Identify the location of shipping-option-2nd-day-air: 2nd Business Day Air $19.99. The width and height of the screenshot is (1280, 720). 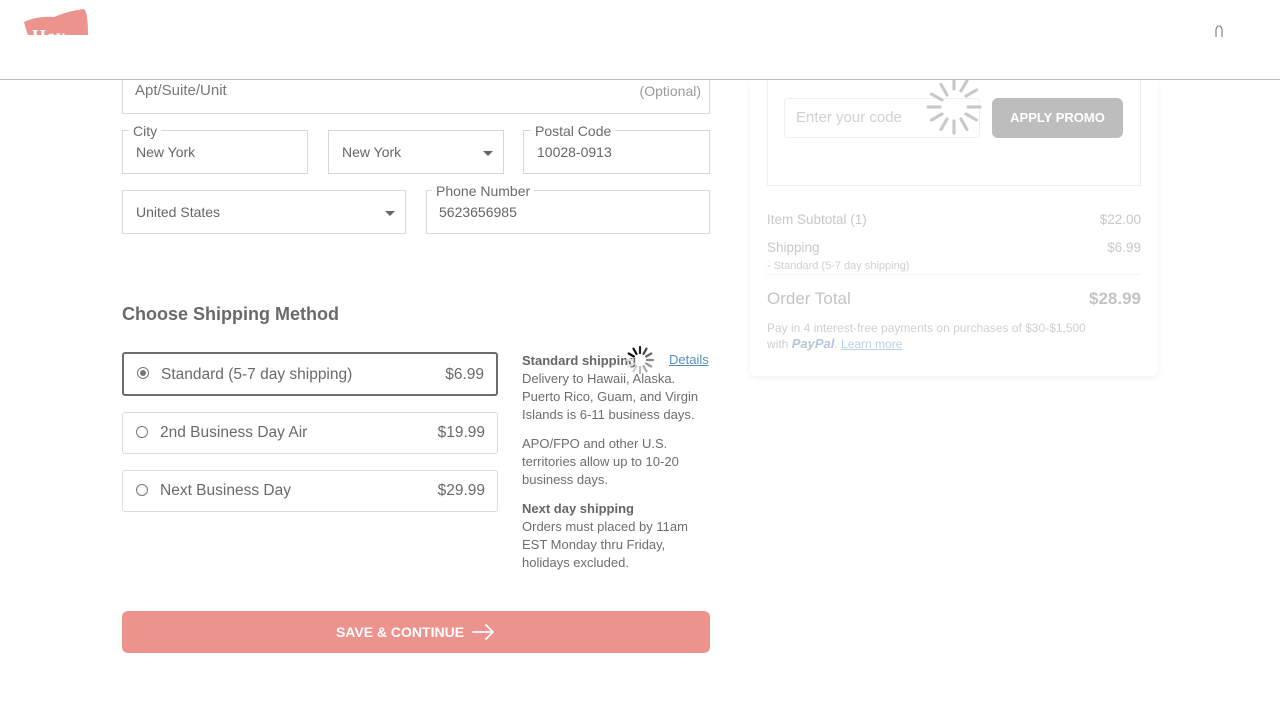
(310, 433).